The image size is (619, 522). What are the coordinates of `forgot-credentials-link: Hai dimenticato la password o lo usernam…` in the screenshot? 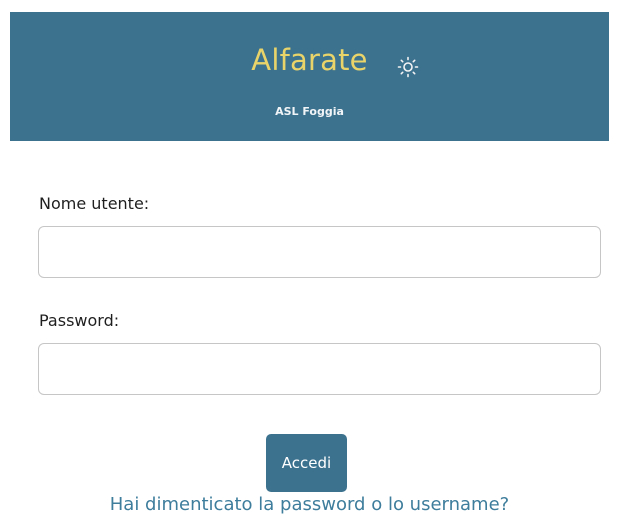 It's located at (309, 505).